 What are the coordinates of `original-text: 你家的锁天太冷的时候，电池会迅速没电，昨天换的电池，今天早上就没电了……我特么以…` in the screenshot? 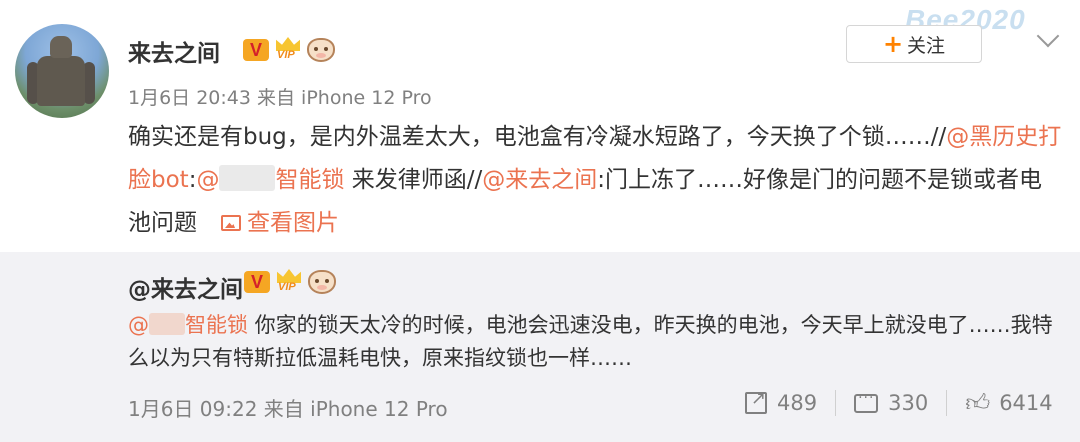 It's located at (590, 341).